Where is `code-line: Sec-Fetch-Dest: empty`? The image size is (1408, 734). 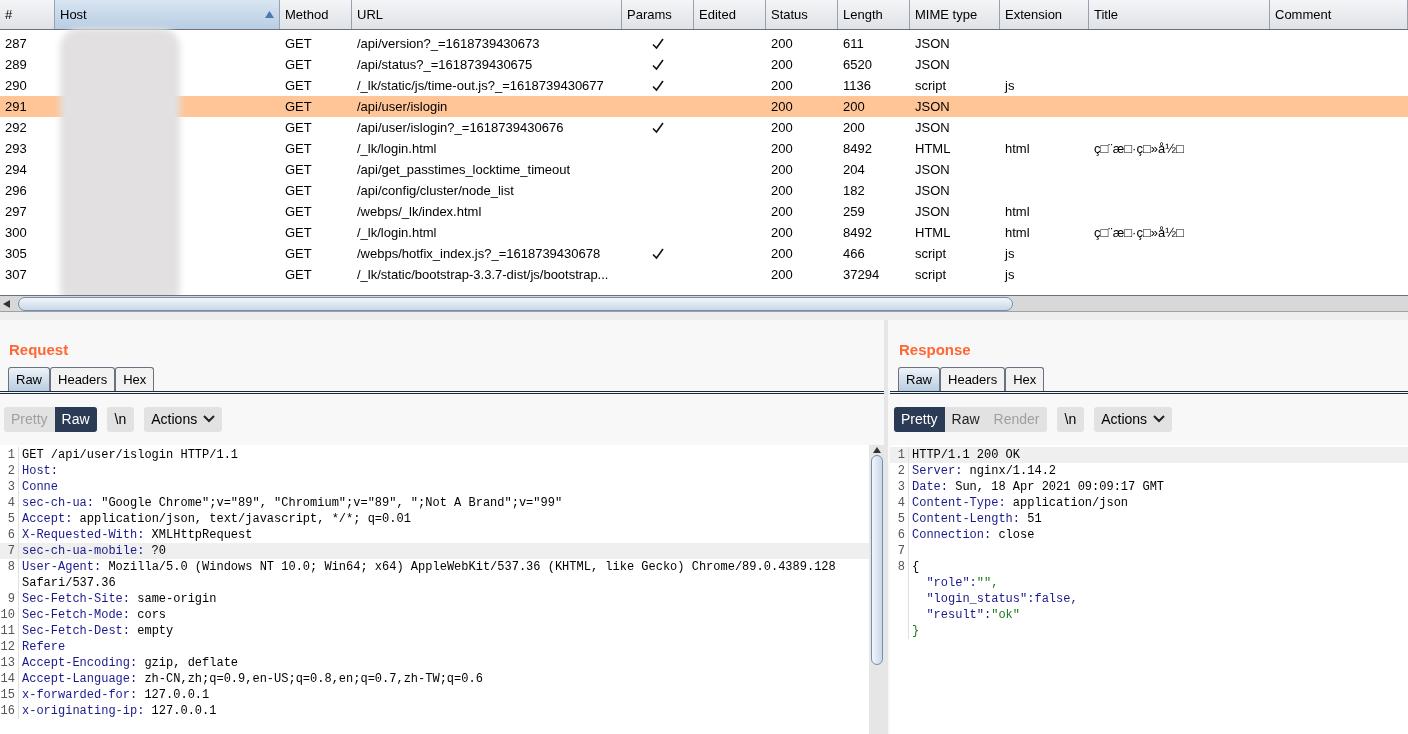 code-line: Sec-Fetch-Dest: empty is located at coordinates (98, 631).